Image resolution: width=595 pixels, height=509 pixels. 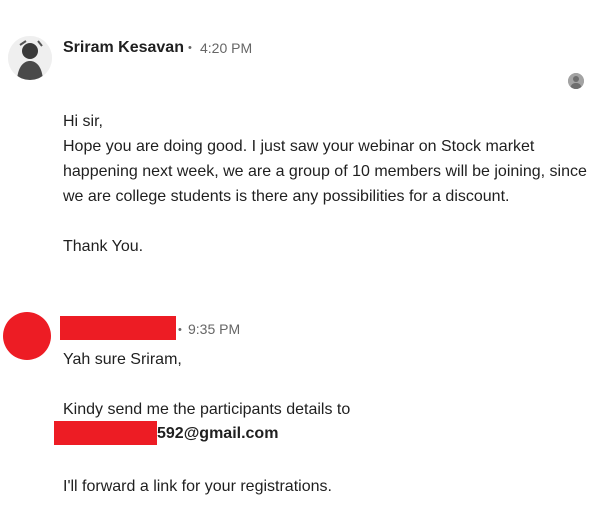 I want to click on sender-avatar, so click(x=30, y=58).